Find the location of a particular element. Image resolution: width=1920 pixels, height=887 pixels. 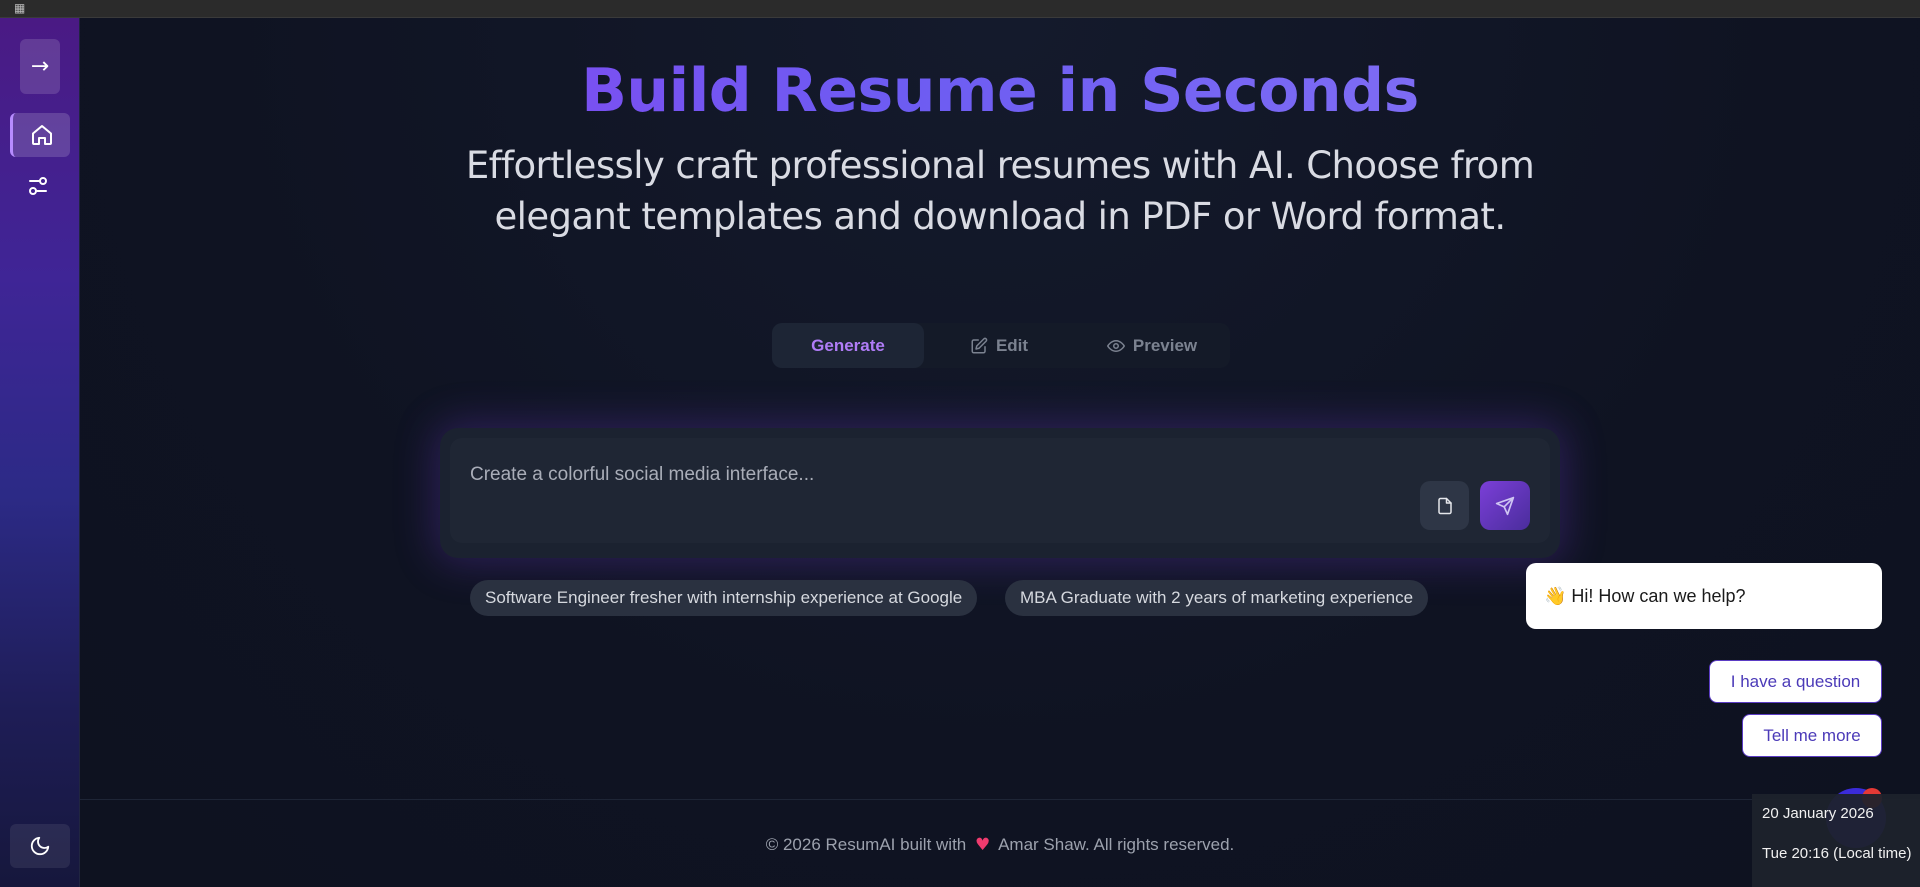

prompt-box is located at coordinates (1000, 490).